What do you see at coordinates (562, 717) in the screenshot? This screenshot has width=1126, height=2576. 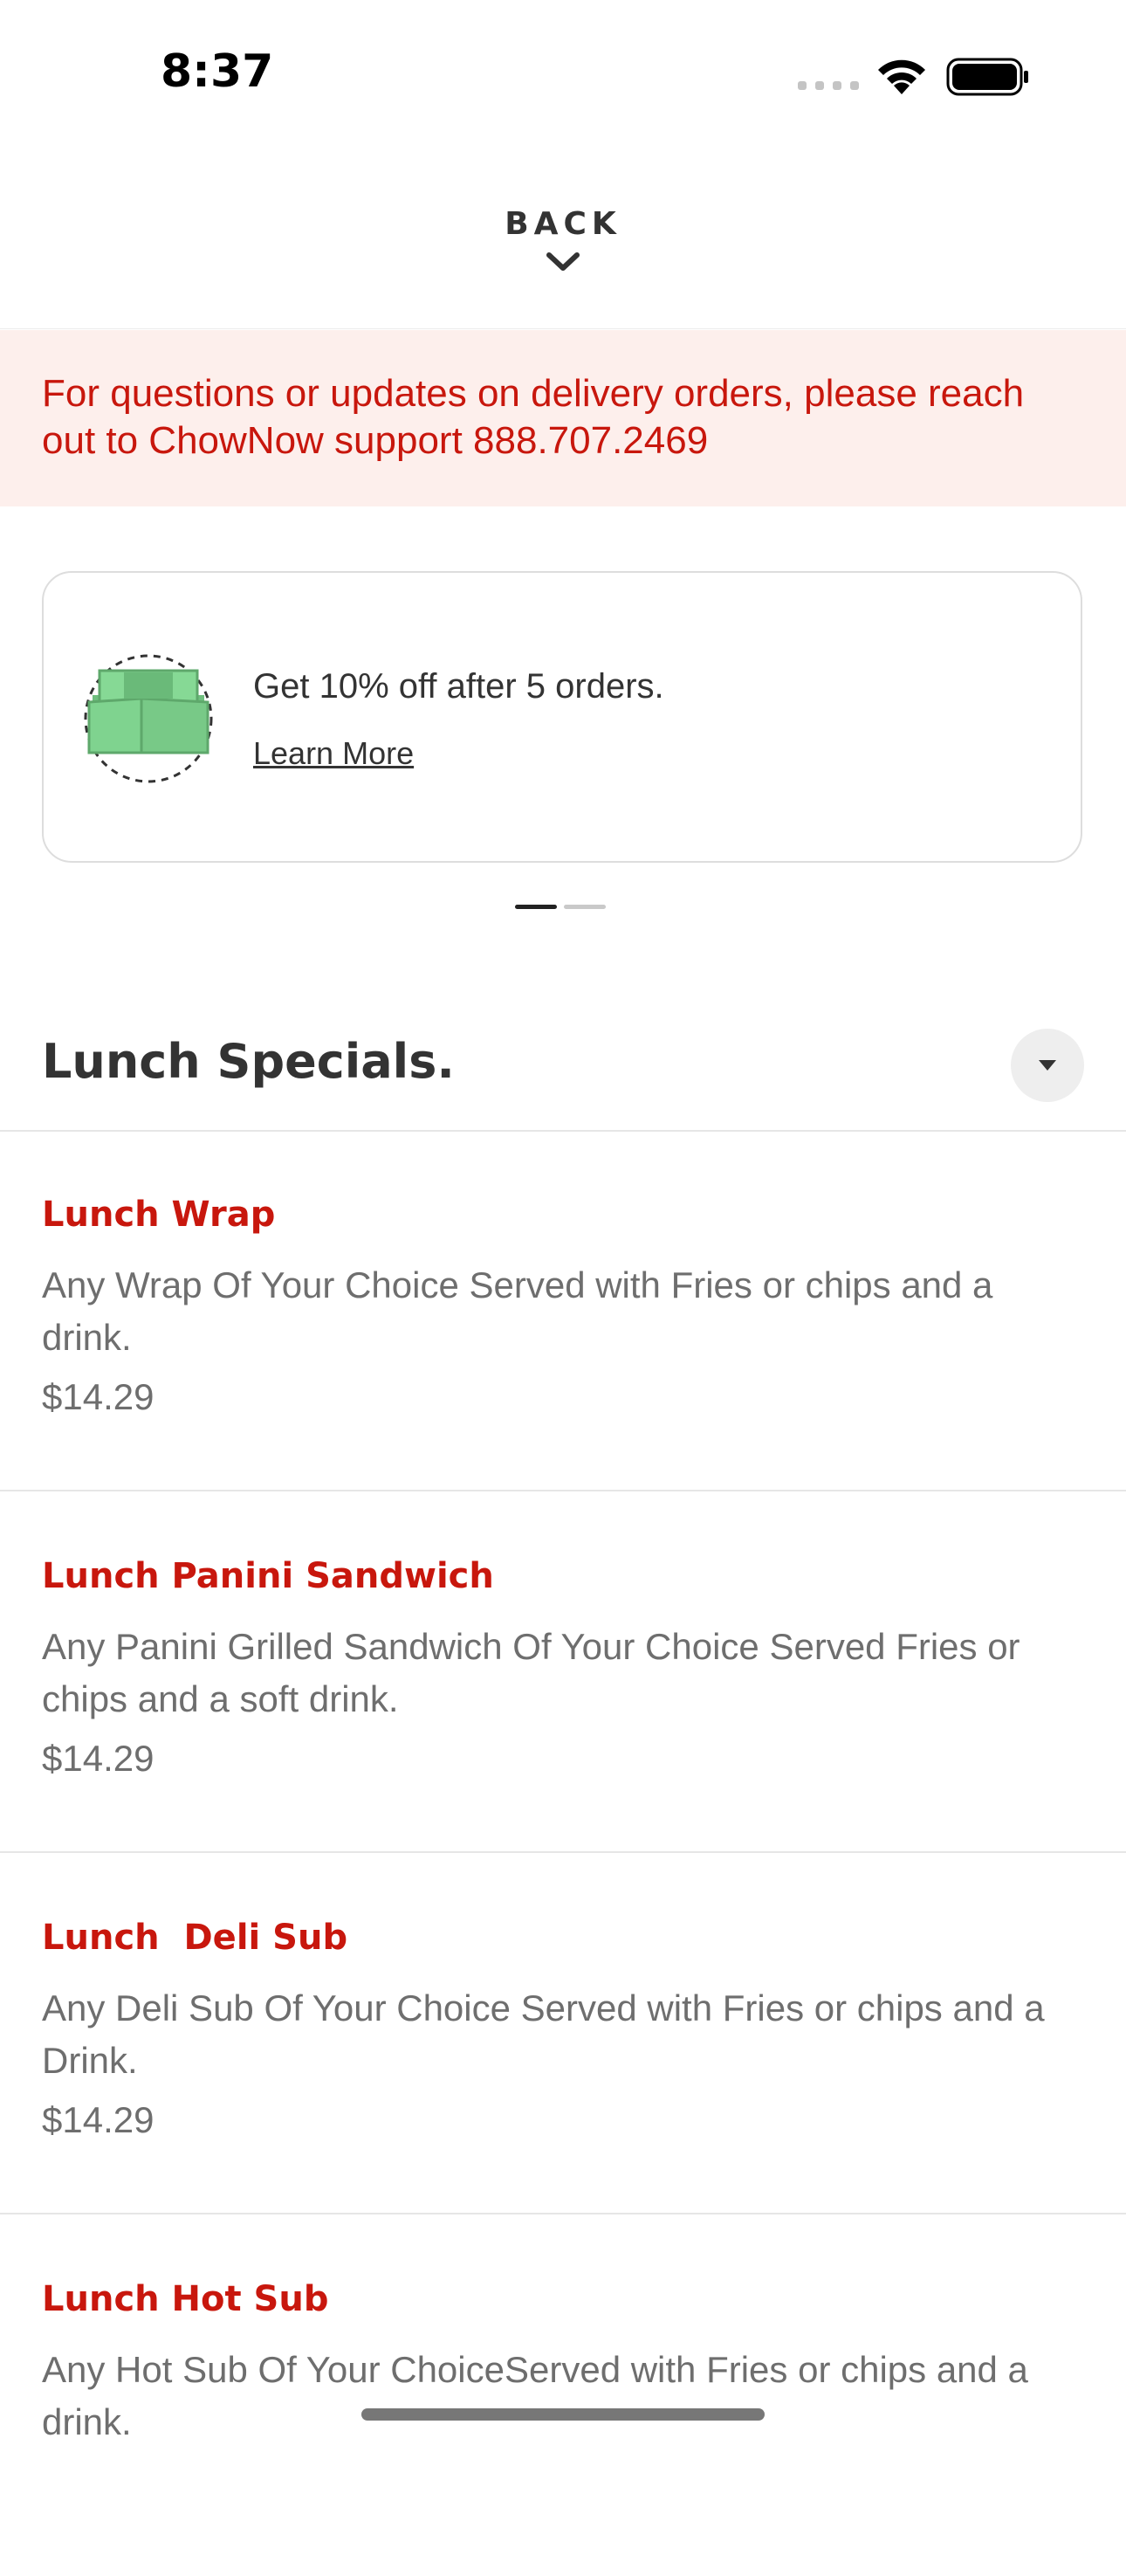 I see `loyalty-promo-card: Get 10% off after 5 orders. Learn More` at bounding box center [562, 717].